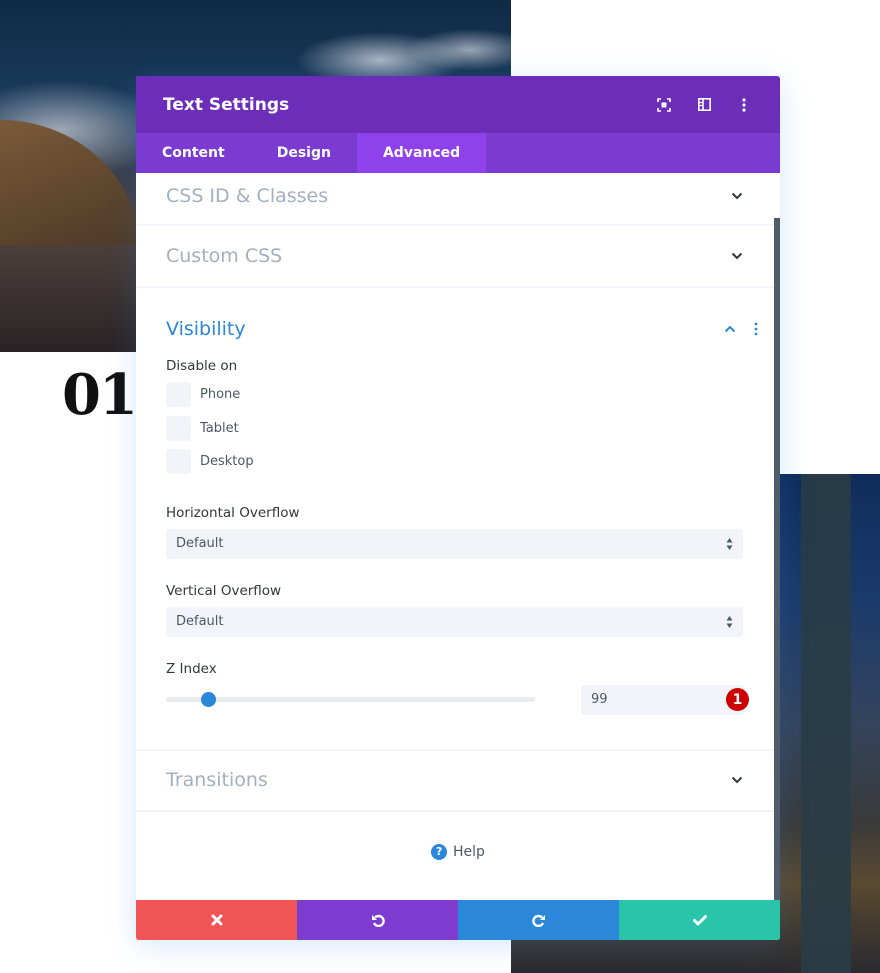 The image size is (880, 973). Describe the element at coordinates (208, 699) in the screenshot. I see `slider-handle` at that location.